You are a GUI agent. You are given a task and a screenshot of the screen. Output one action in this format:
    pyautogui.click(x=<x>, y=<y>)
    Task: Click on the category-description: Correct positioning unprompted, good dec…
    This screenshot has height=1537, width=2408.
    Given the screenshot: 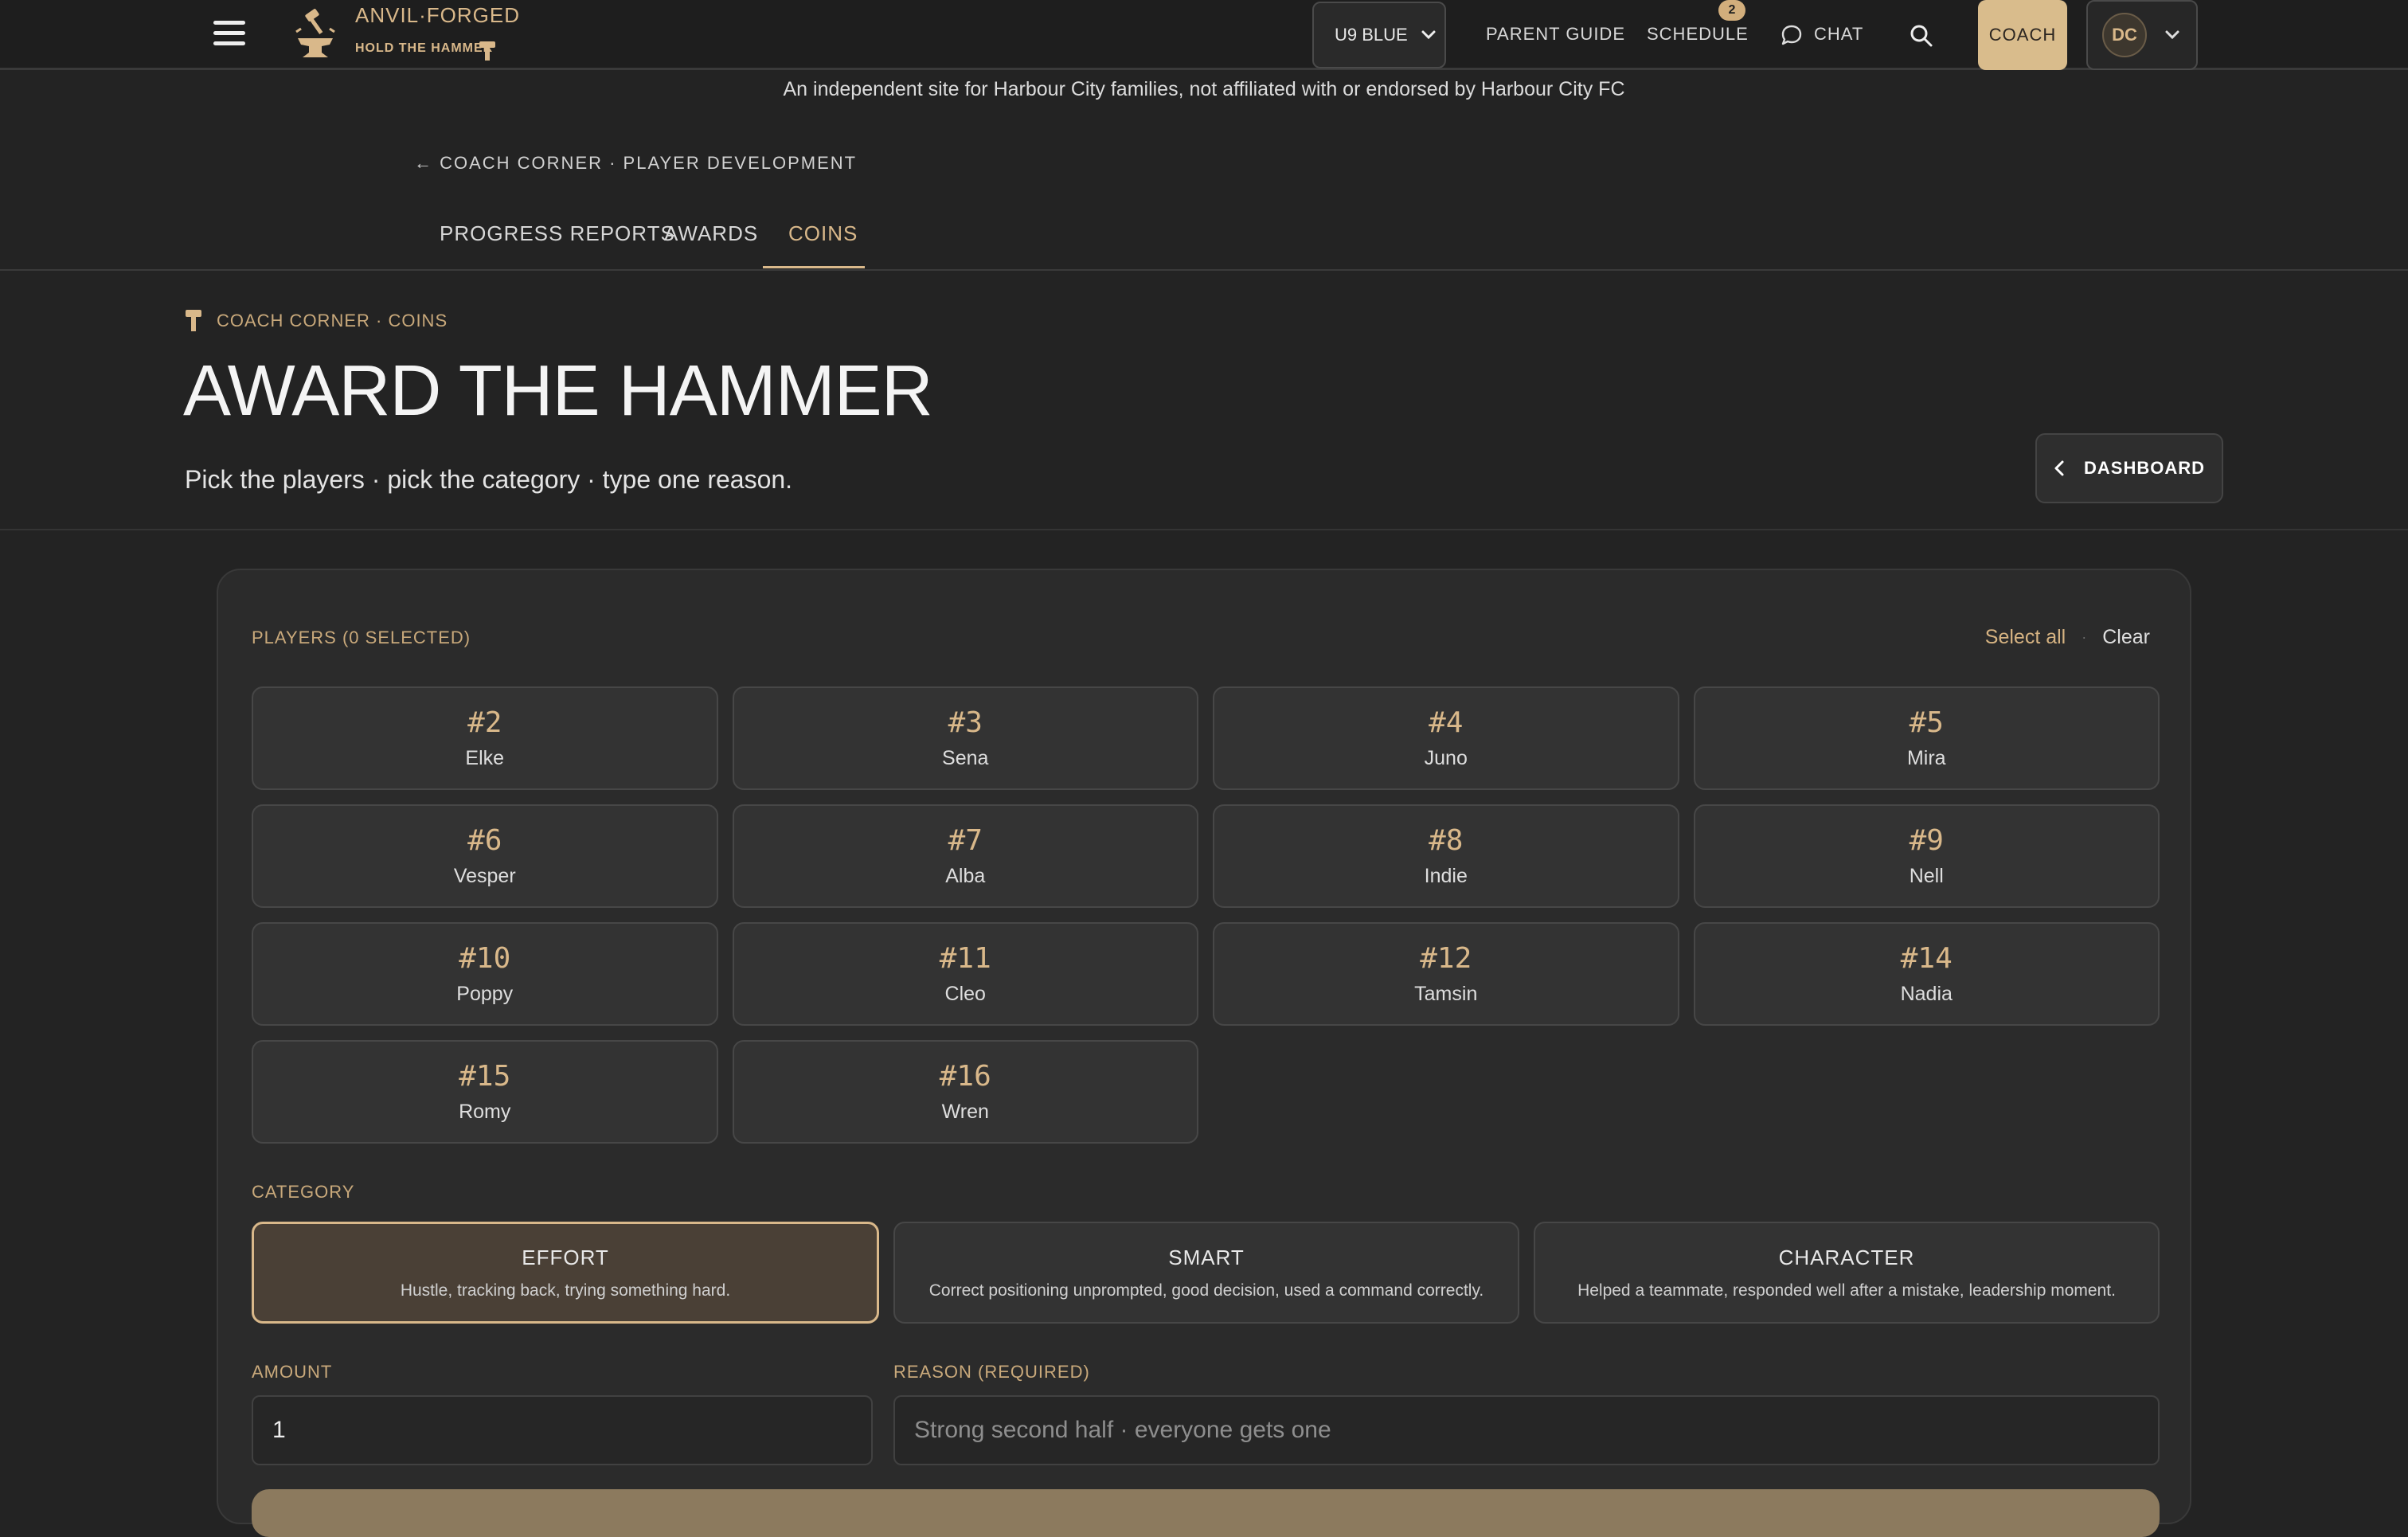 What is the action you would take?
    pyautogui.click(x=1206, y=1290)
    